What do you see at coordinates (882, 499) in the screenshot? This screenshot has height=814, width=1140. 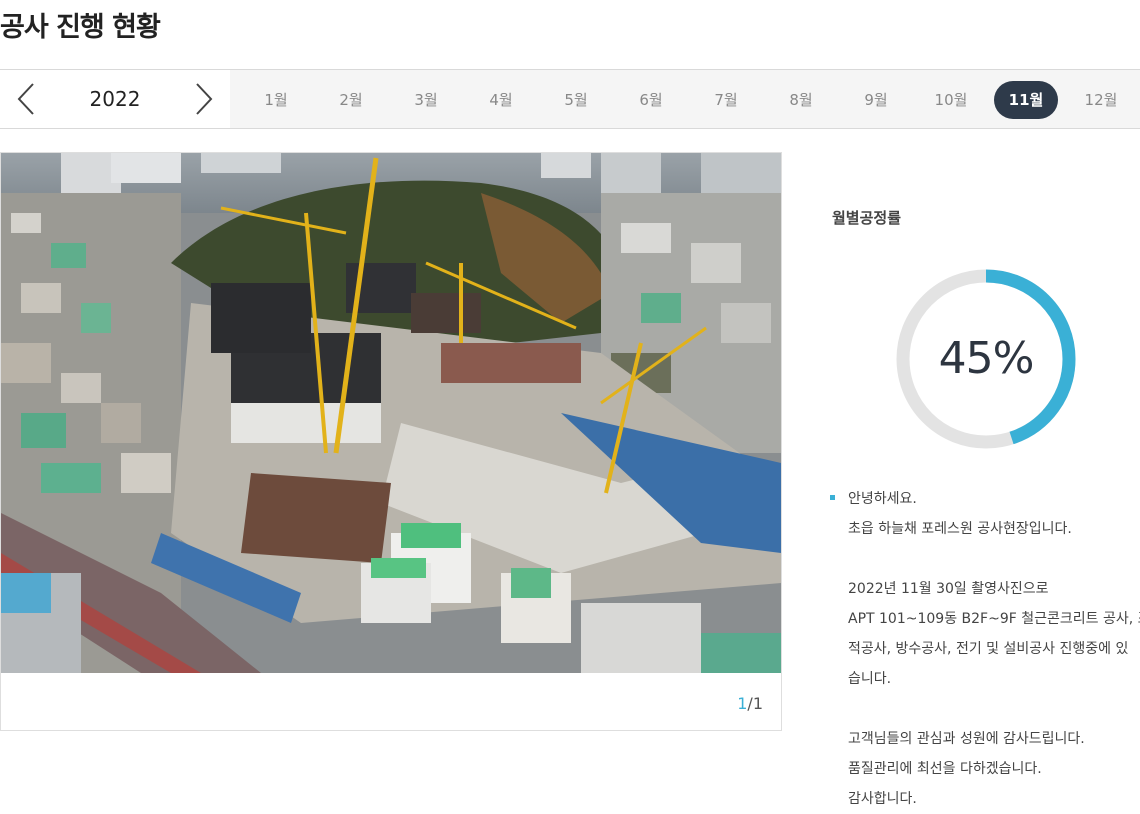 I see `notice-line: 안녕하세요.` at bounding box center [882, 499].